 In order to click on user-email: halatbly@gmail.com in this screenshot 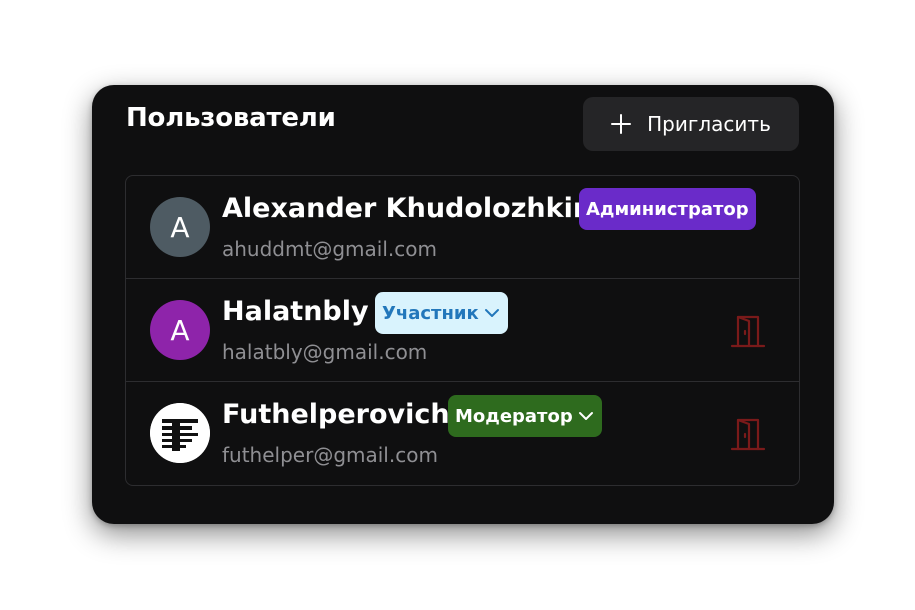, I will do `click(325, 352)`.